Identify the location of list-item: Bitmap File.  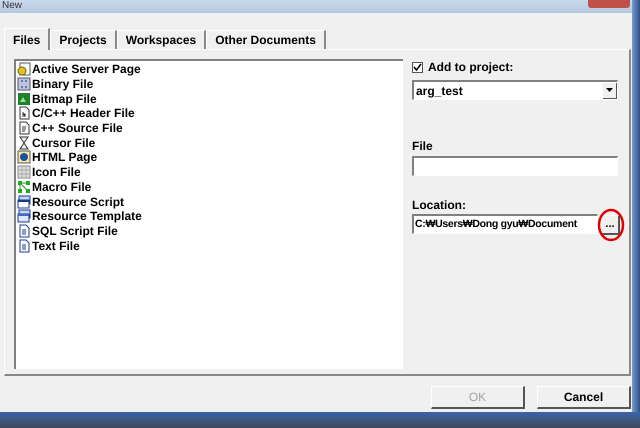
(210, 98).